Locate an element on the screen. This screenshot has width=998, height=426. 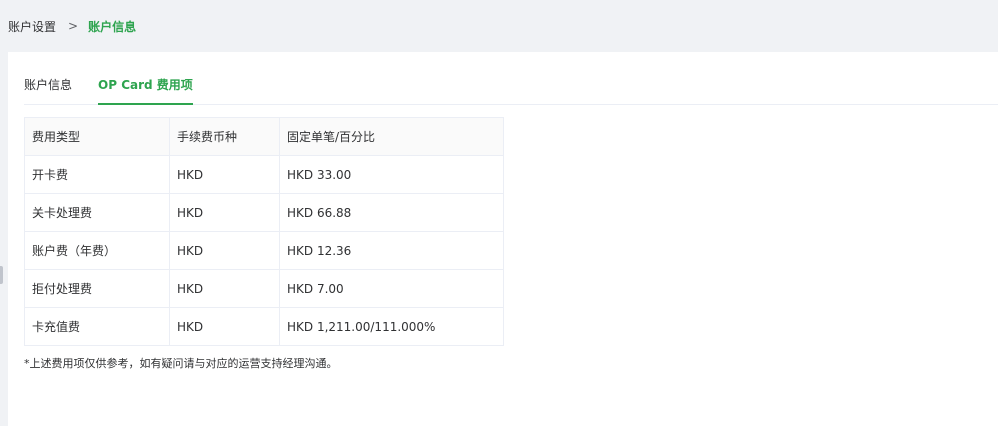
cell-fee-amount: HKD 1,211.00/111.000% is located at coordinates (391, 326).